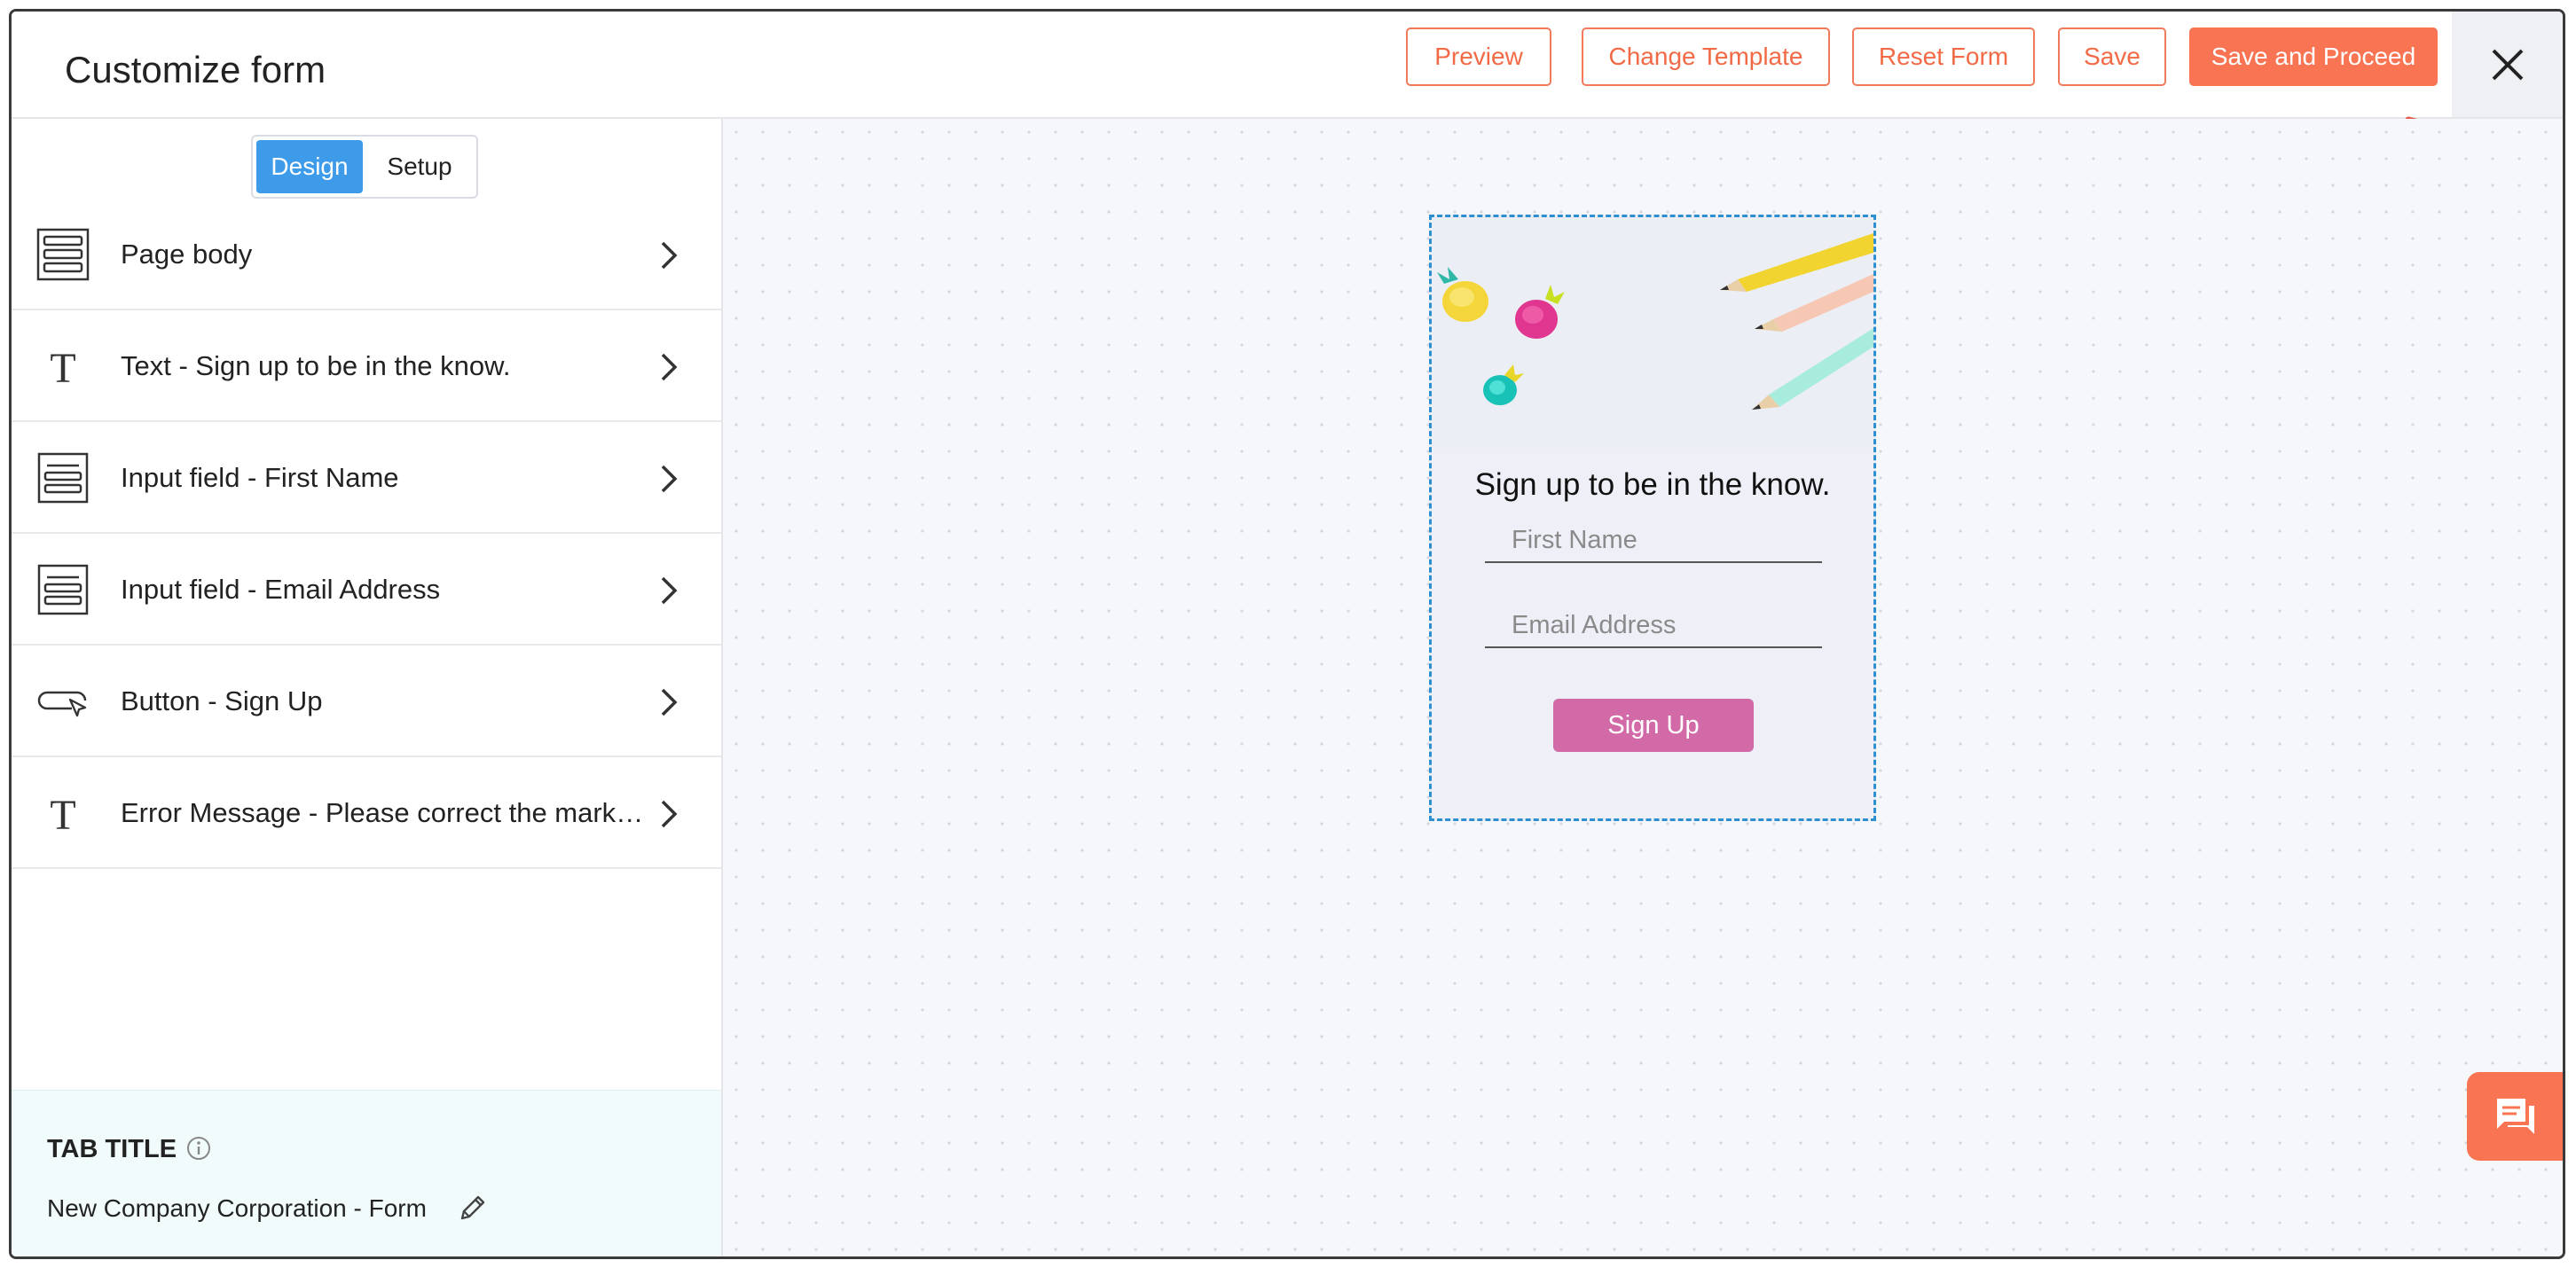 This screenshot has height=1268, width=2576. Describe the element at coordinates (2313, 57) in the screenshot. I see `save-and-proceed-button: Save and Proceed` at that location.